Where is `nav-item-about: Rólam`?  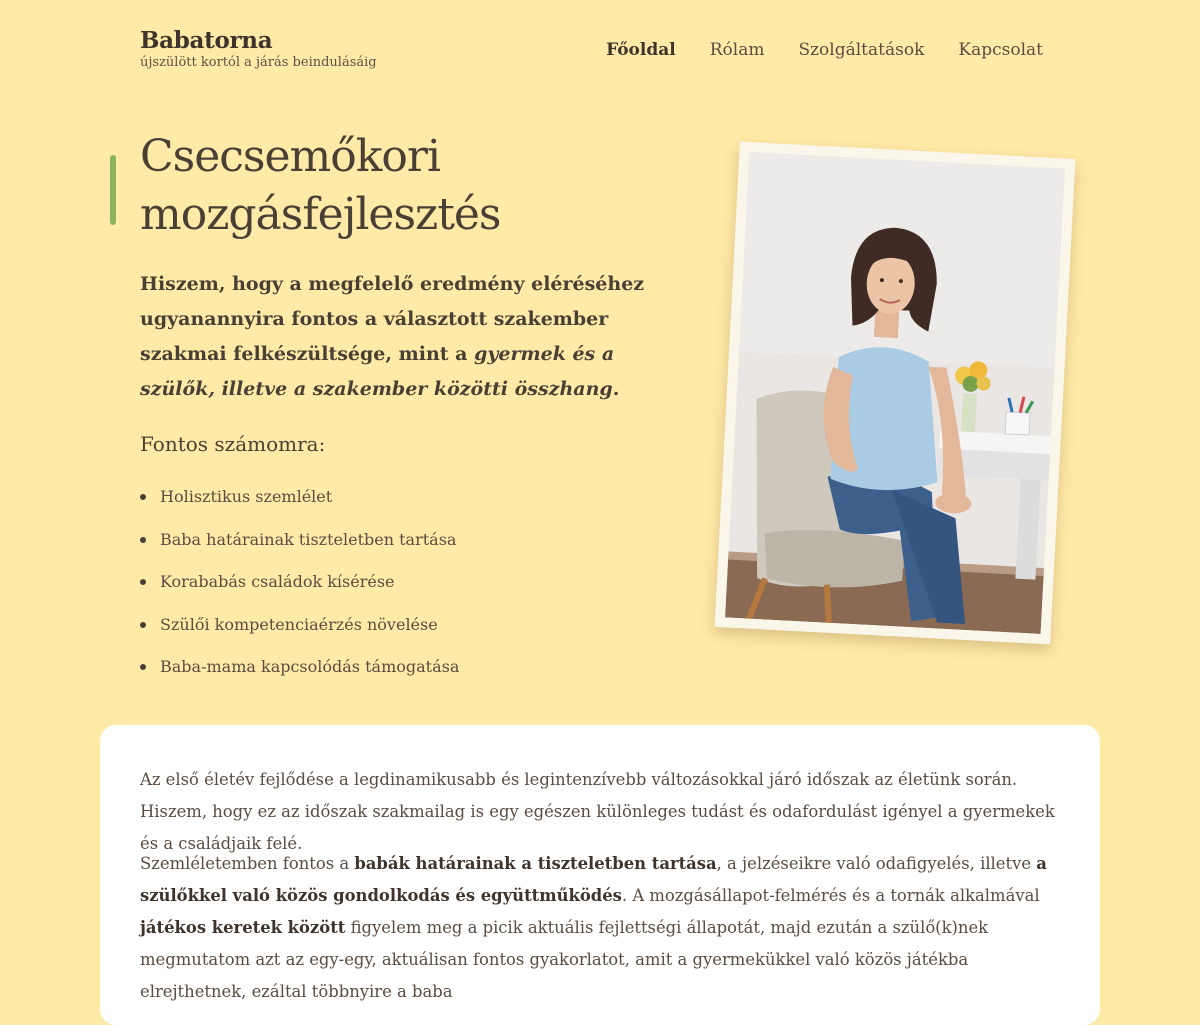
nav-item-about: Rólam is located at coordinates (737, 50).